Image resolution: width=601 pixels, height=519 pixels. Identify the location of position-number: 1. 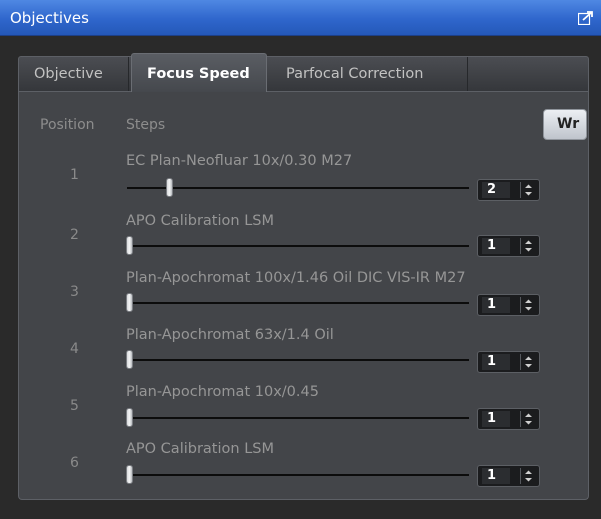
(74, 175).